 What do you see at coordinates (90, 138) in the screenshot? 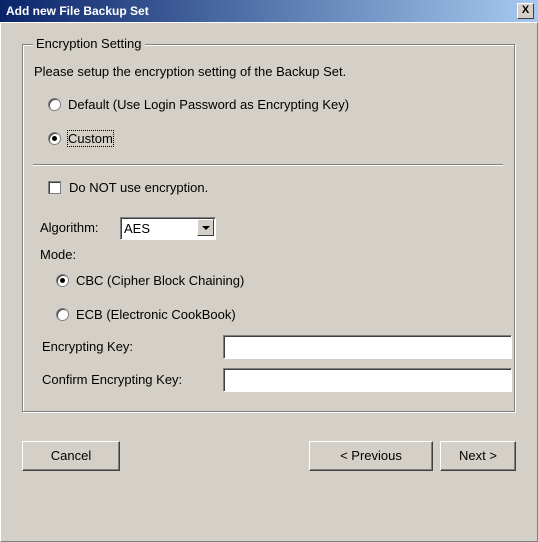
I see `radio-custom-label: Custom` at bounding box center [90, 138].